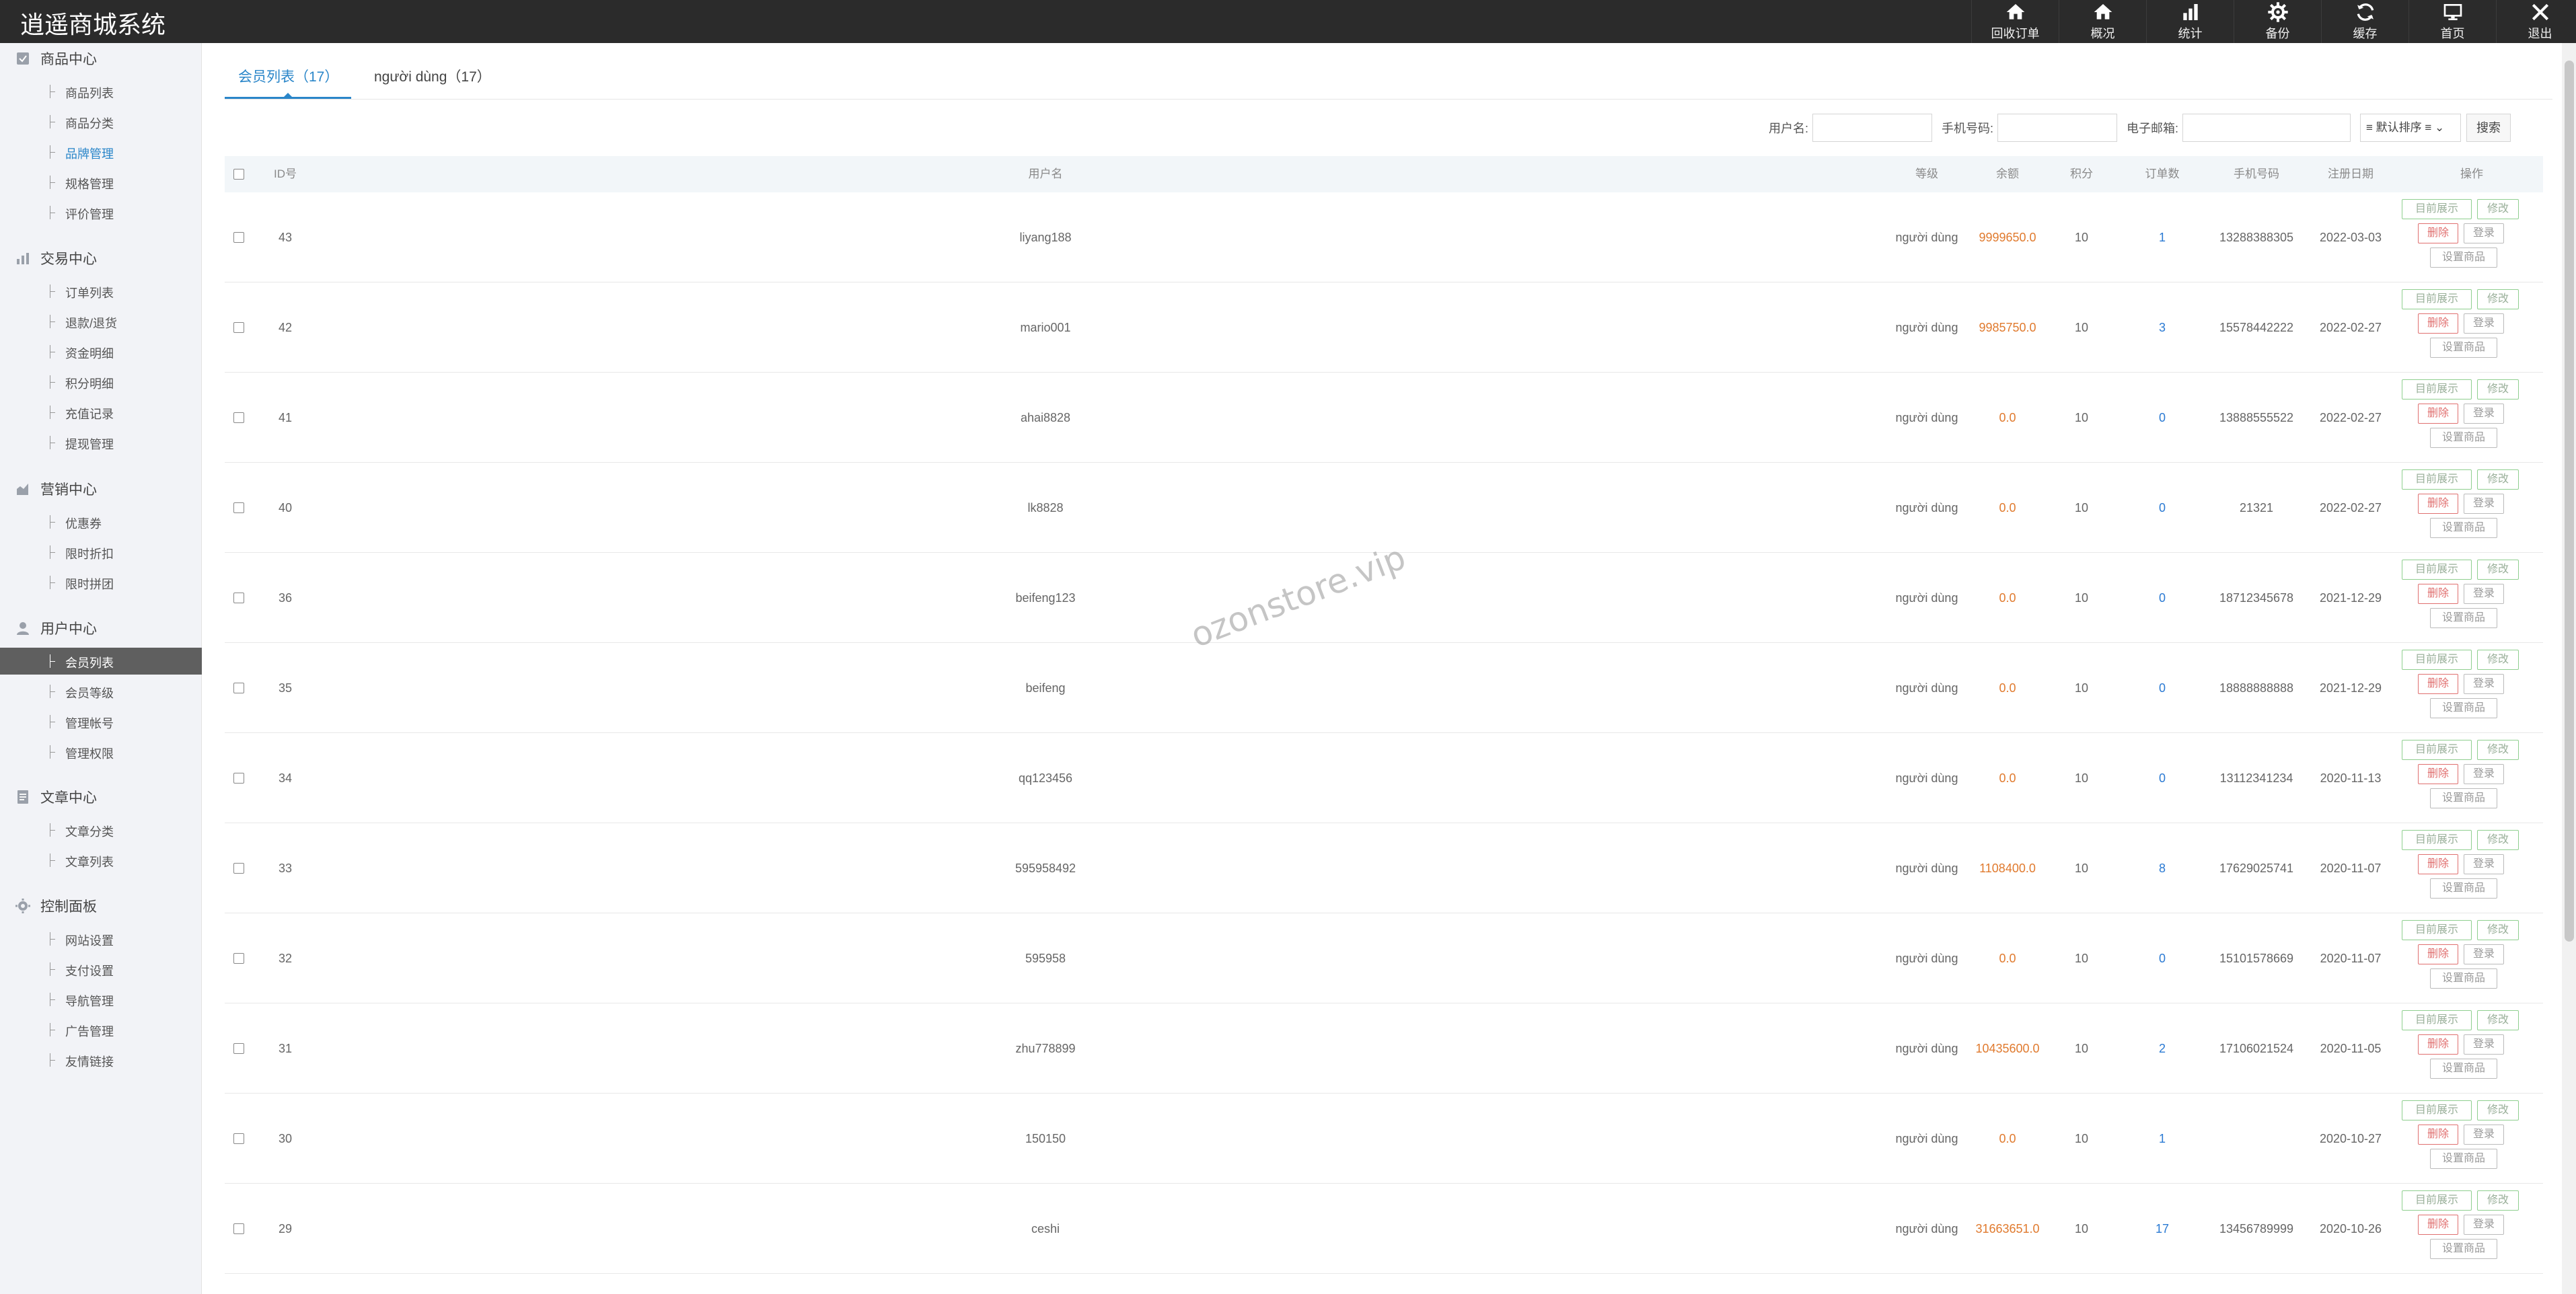  What do you see at coordinates (56, 628) in the screenshot?
I see `sidebar-group-title: 用户中心` at bounding box center [56, 628].